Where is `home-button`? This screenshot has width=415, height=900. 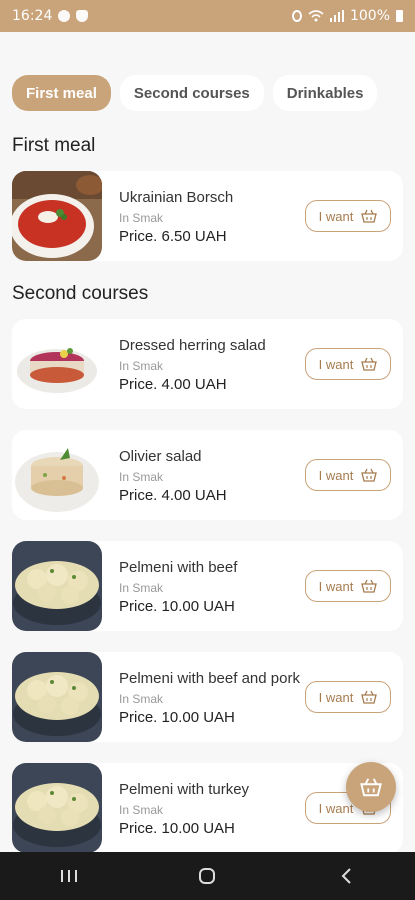
home-button is located at coordinates (207, 876).